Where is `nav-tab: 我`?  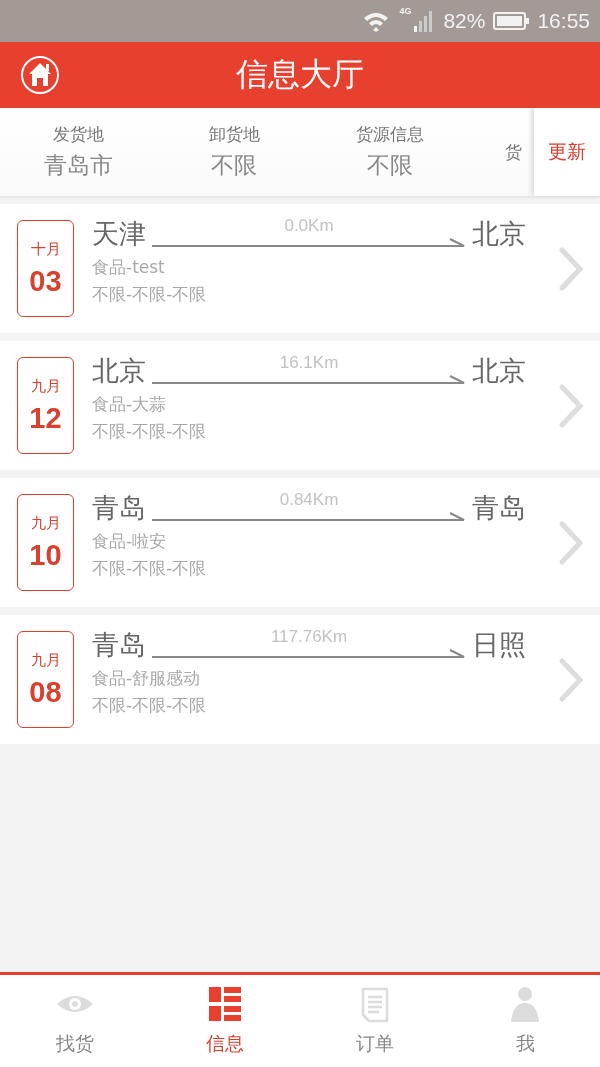 nav-tab: 我 is located at coordinates (525, 1021).